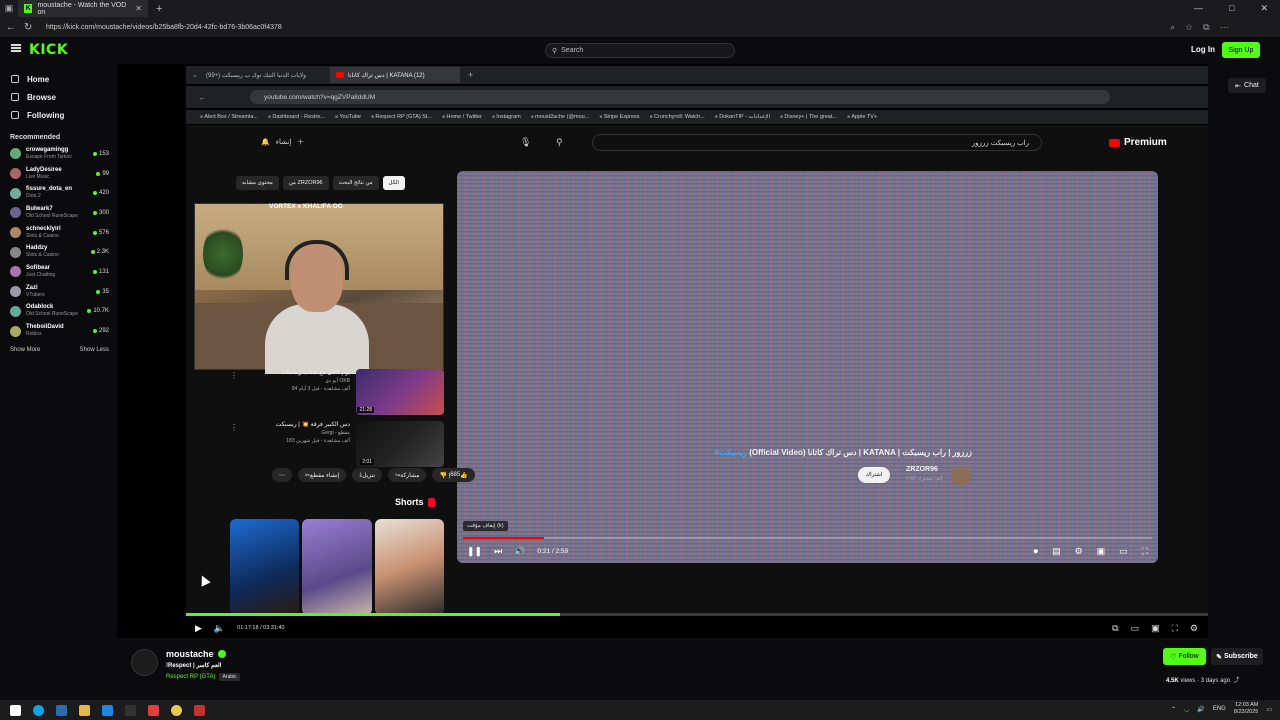 The image size is (1280, 720). What do you see at coordinates (58, 154) in the screenshot?
I see `recommended-channel: crowegamingg Escape From Tarkov 153` at bounding box center [58, 154].